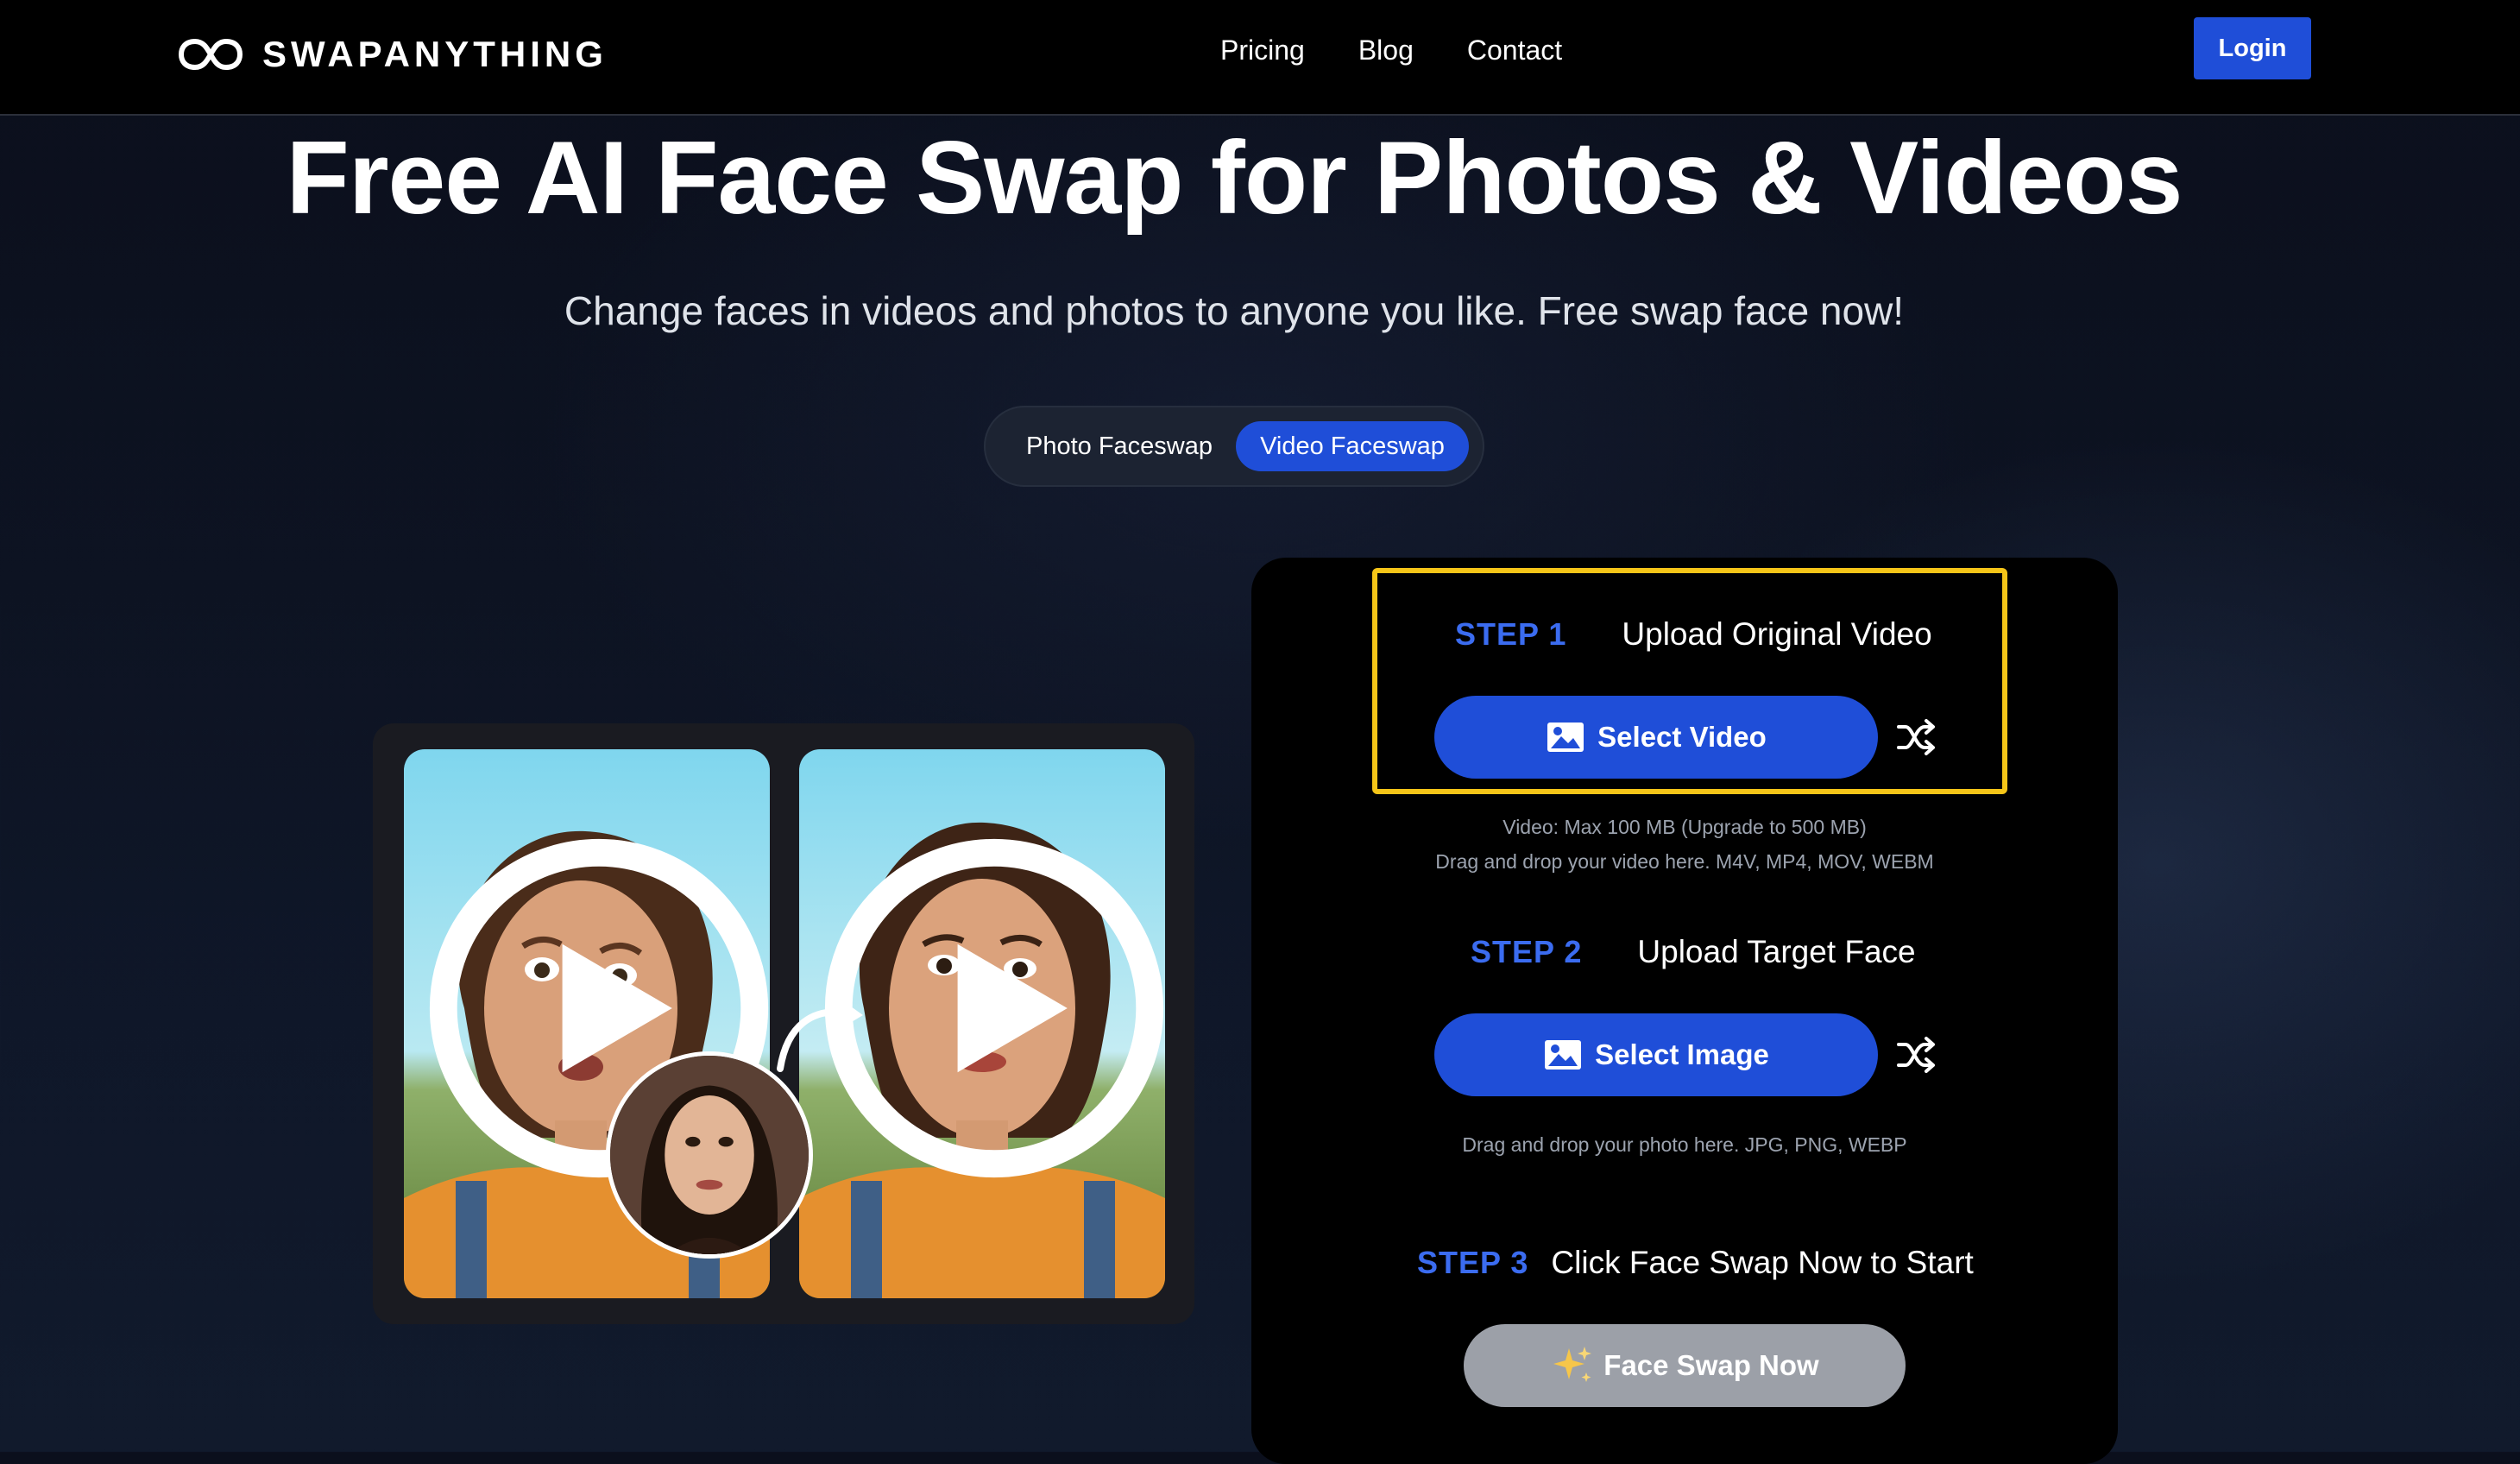 The image size is (2520, 1464). What do you see at coordinates (1234, 446) in the screenshot?
I see `mode-toggle: Photo Faceswap Video Faceswap` at bounding box center [1234, 446].